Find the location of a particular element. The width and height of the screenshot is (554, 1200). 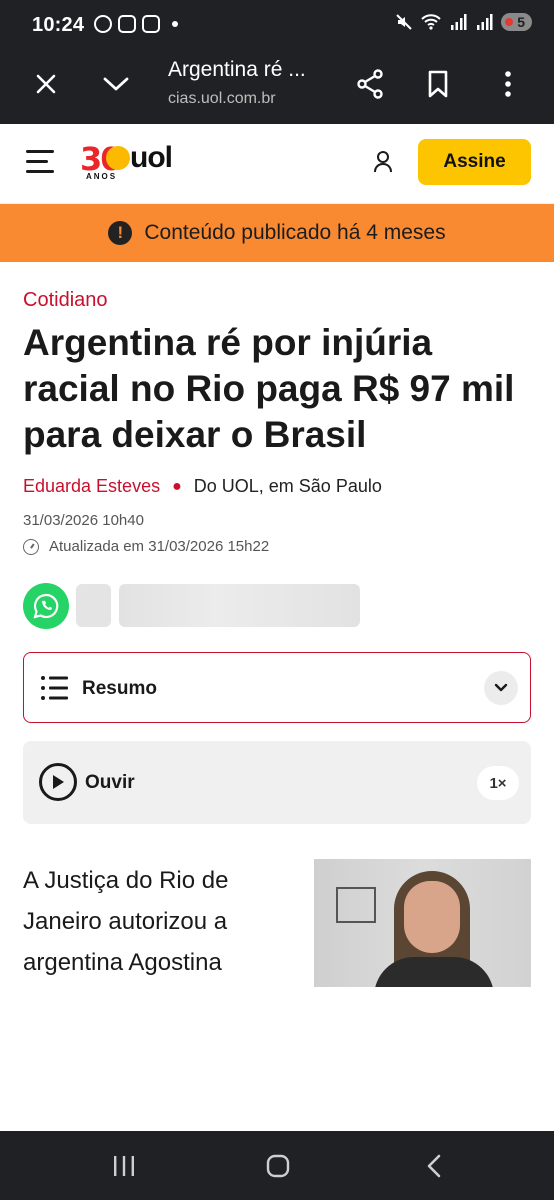

byline: Eduarda Esteves ● Do UOL, em São Paulo is located at coordinates (202, 486).